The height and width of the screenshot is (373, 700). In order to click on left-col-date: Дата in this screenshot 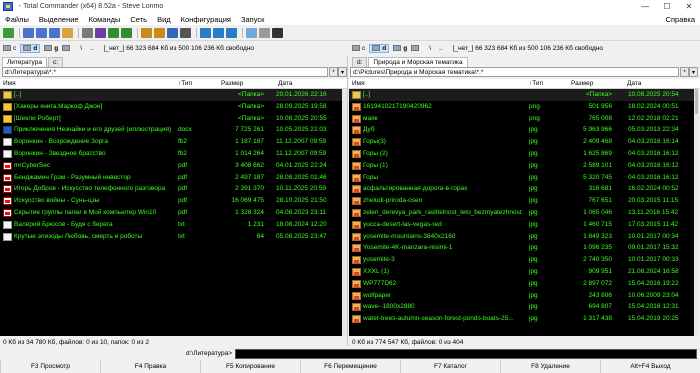, I will do `click(285, 83)`.